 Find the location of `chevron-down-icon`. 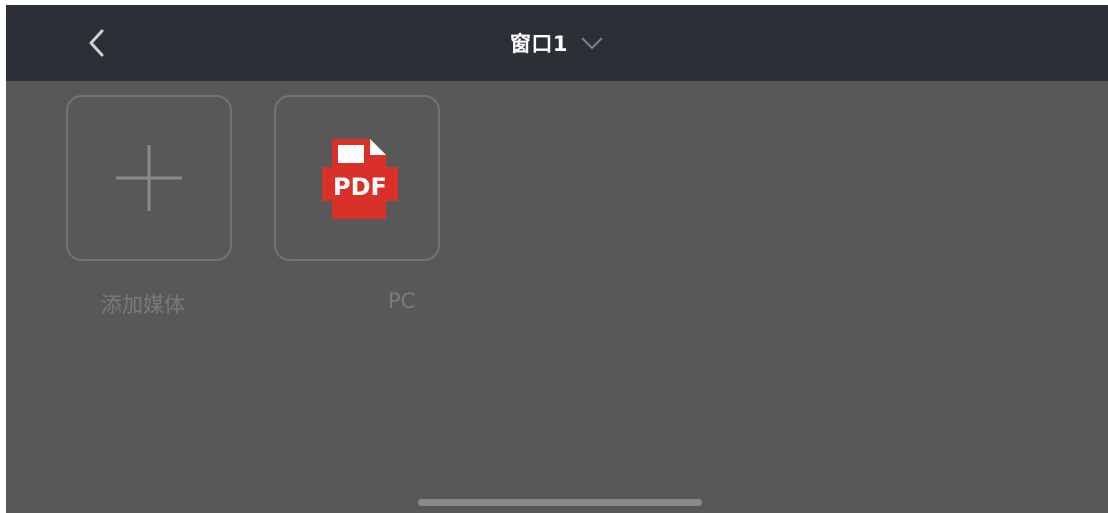

chevron-down-icon is located at coordinates (592, 43).